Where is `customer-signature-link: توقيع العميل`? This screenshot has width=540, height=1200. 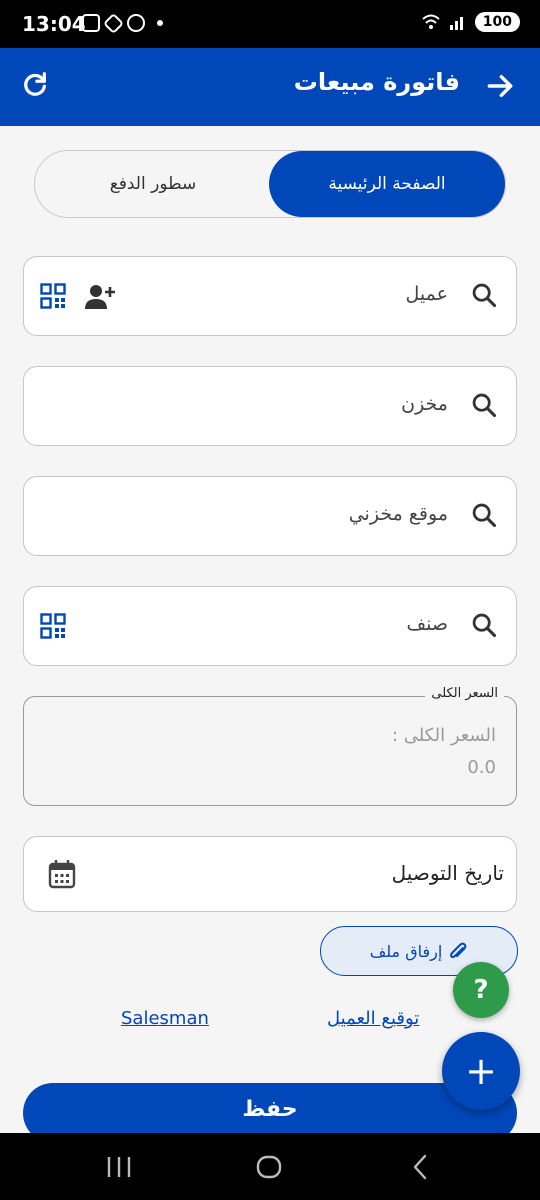
customer-signature-link: توقيع العميل is located at coordinates (373, 1018).